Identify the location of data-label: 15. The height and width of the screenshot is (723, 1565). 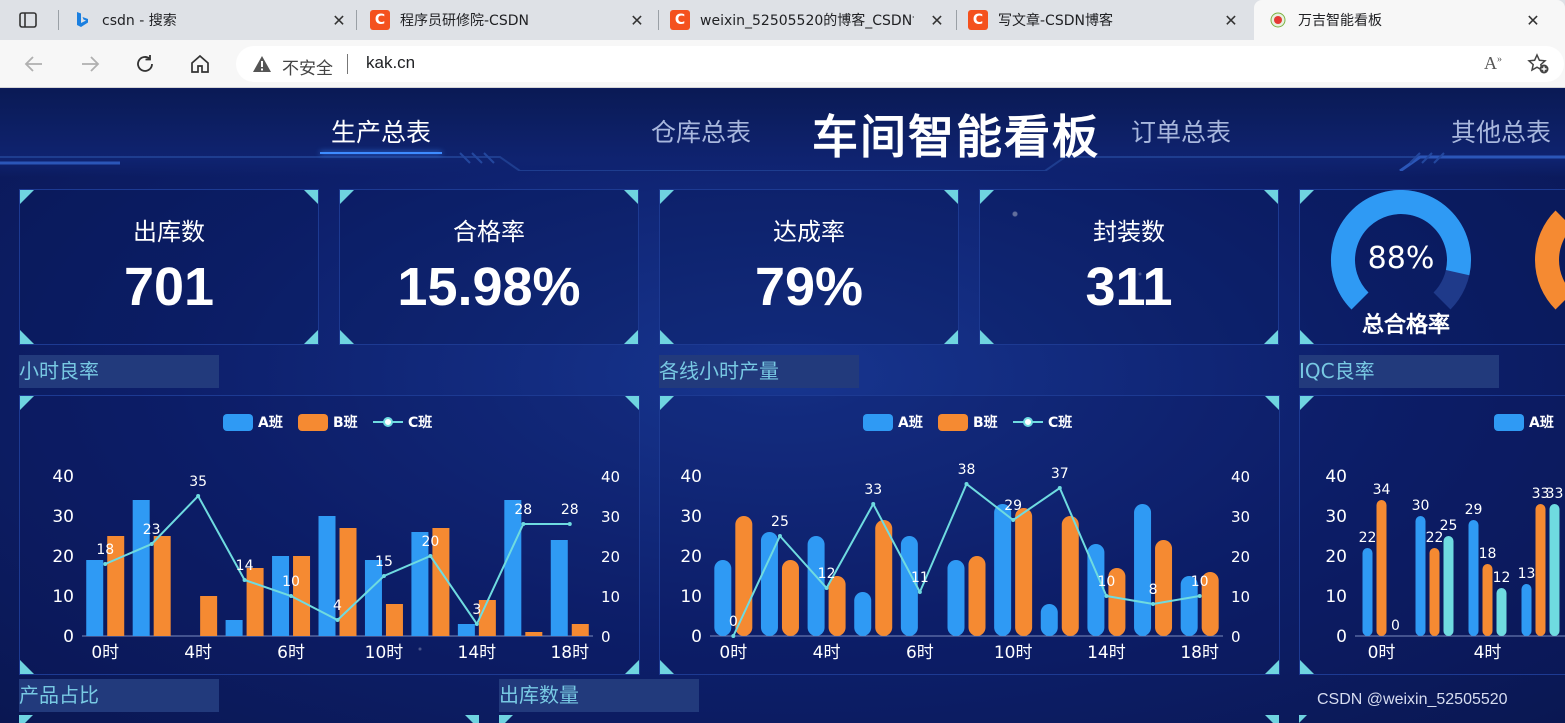
(384, 562).